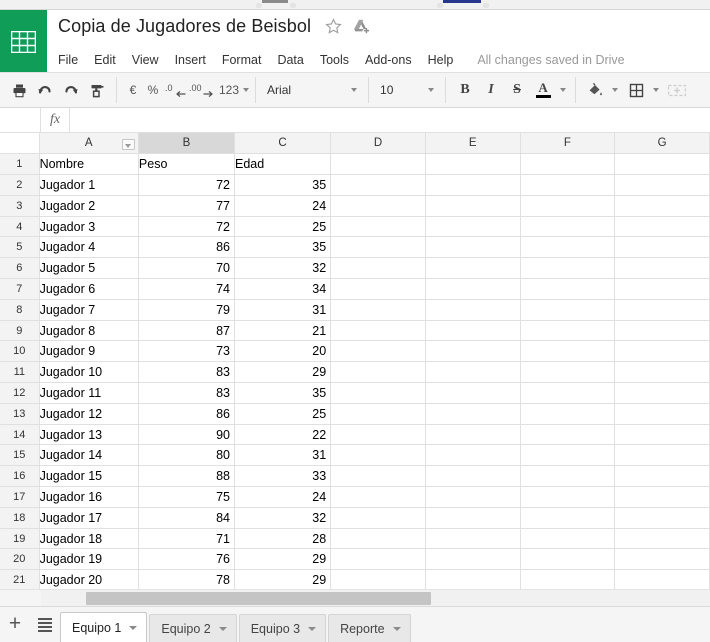  What do you see at coordinates (89, 185) in the screenshot?
I see `cell-A2: Jugador 1` at bounding box center [89, 185].